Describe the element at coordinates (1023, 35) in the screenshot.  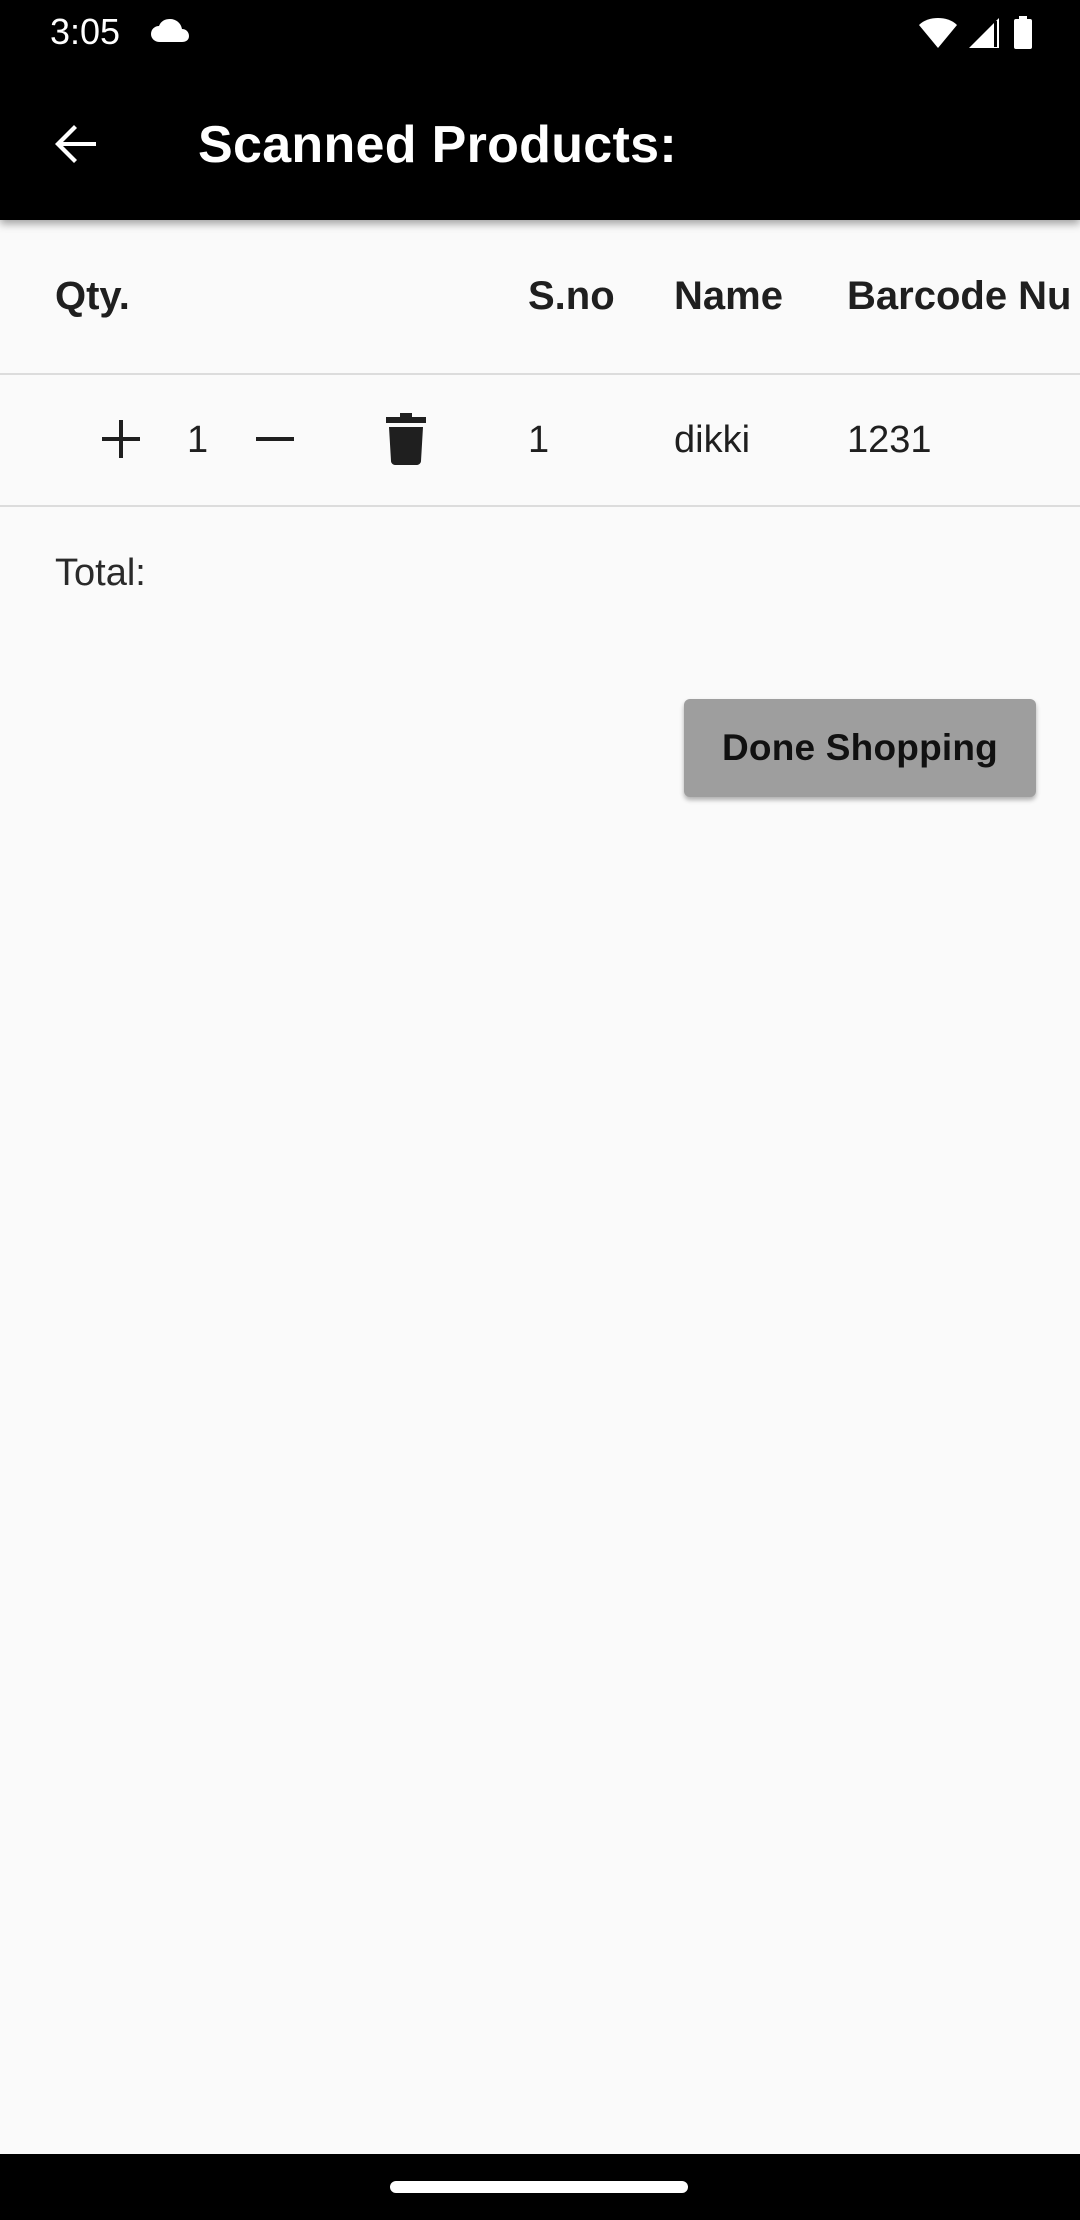
I see `battery-icon` at that location.